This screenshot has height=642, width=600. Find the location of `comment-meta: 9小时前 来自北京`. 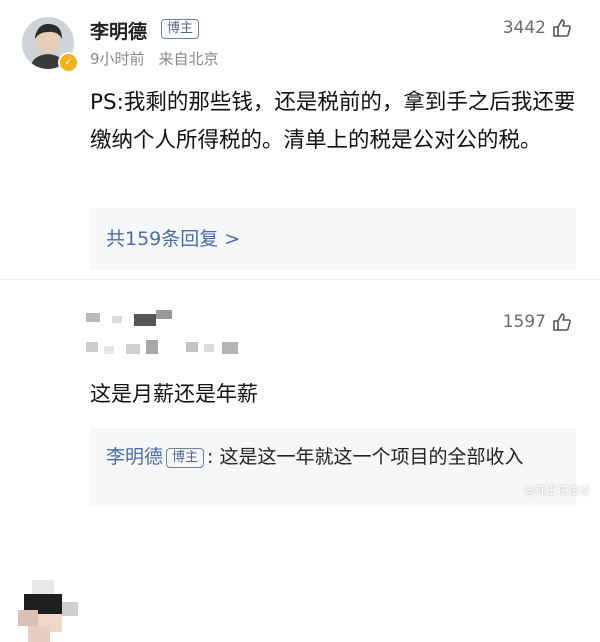

comment-meta: 9小时前 来自北京 is located at coordinates (154, 58).